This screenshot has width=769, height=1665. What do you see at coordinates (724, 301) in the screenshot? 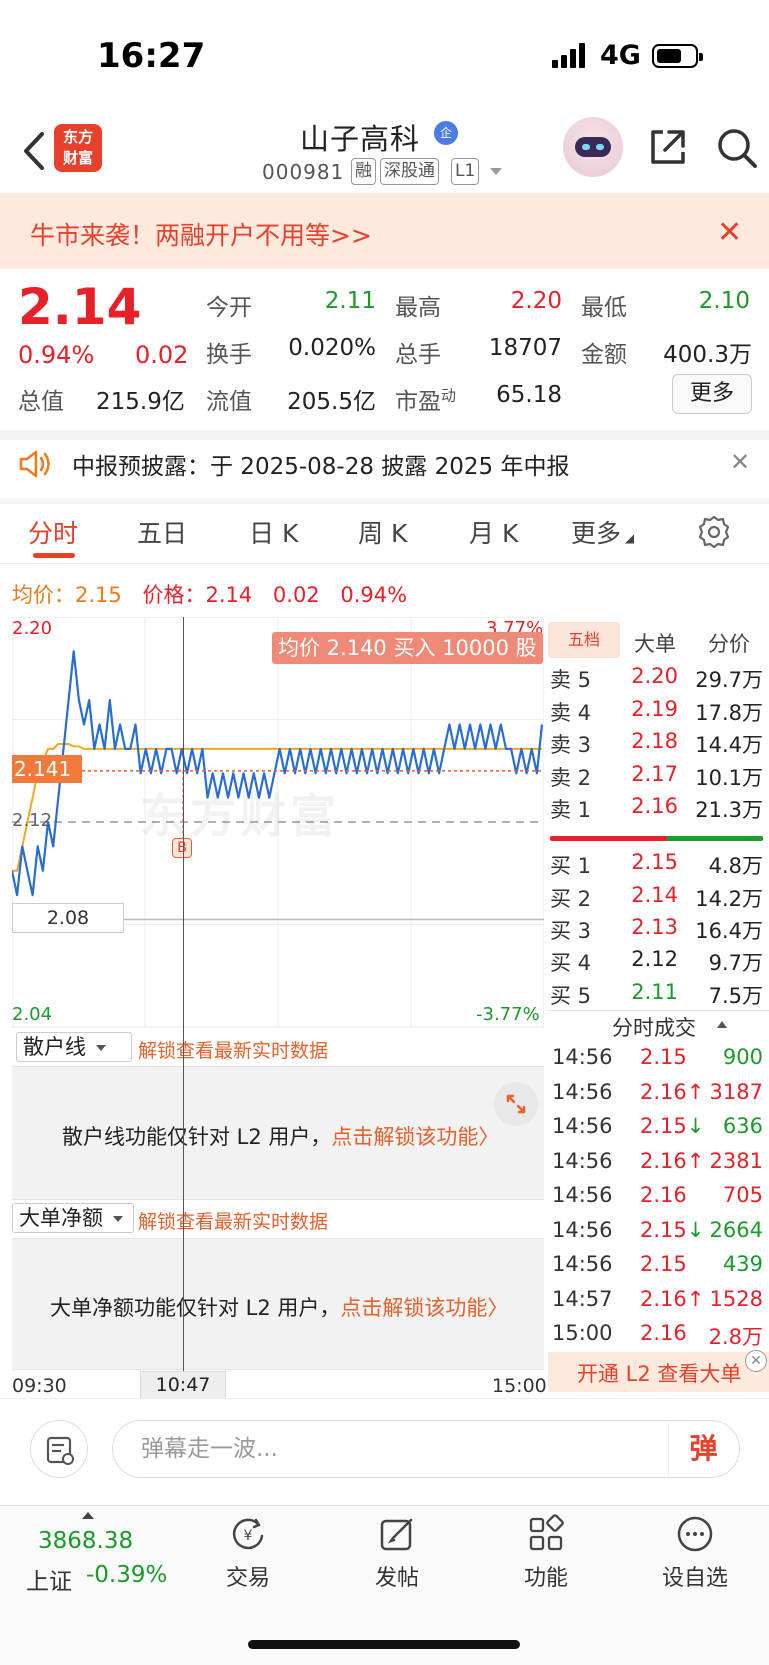
I see `low-value: 2.10` at bounding box center [724, 301].